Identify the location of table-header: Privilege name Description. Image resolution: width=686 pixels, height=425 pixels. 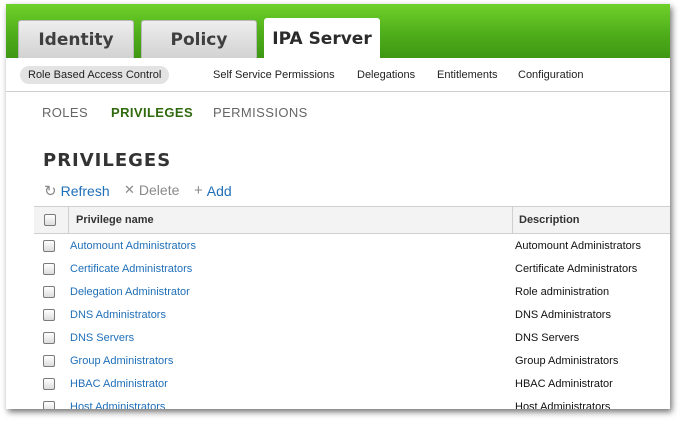
(352, 220).